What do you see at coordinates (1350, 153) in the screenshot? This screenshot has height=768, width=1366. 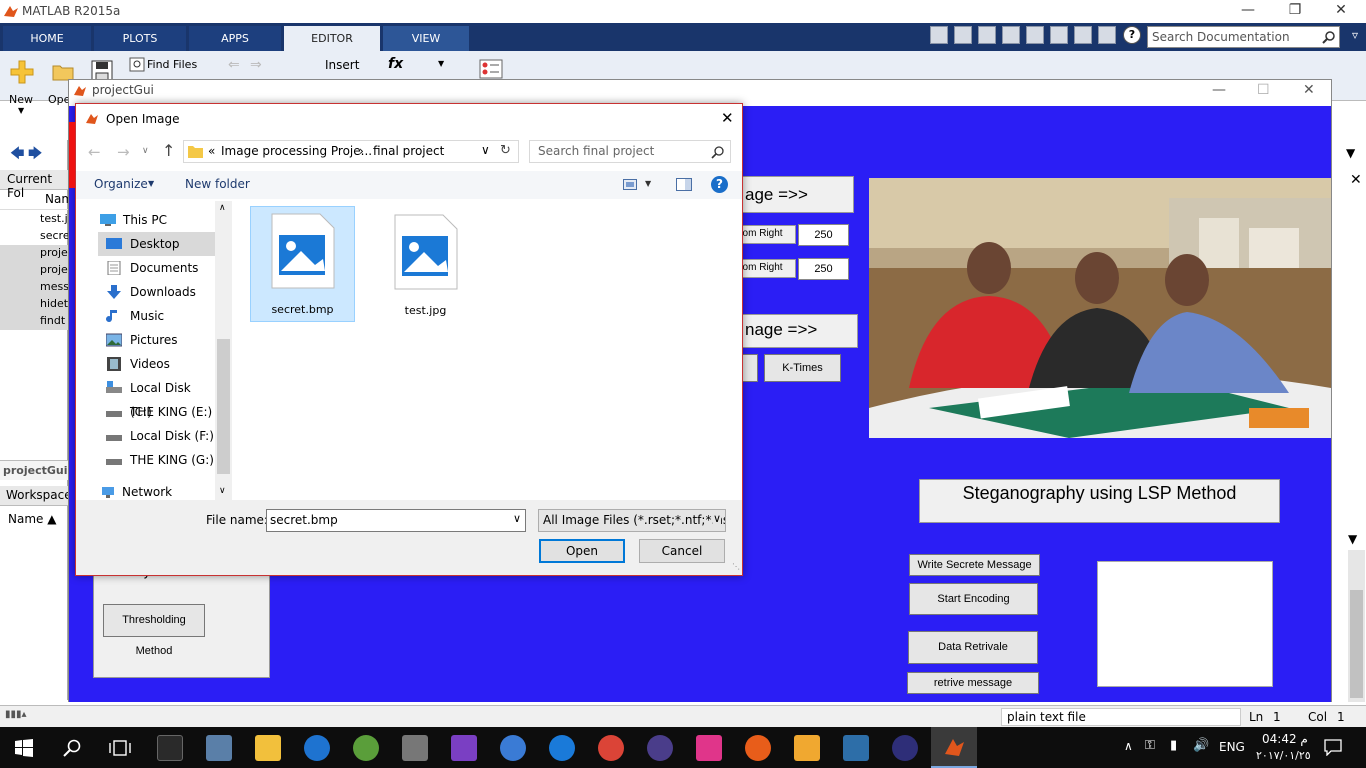 I see `collapse-arrow-icon: ▼` at bounding box center [1350, 153].